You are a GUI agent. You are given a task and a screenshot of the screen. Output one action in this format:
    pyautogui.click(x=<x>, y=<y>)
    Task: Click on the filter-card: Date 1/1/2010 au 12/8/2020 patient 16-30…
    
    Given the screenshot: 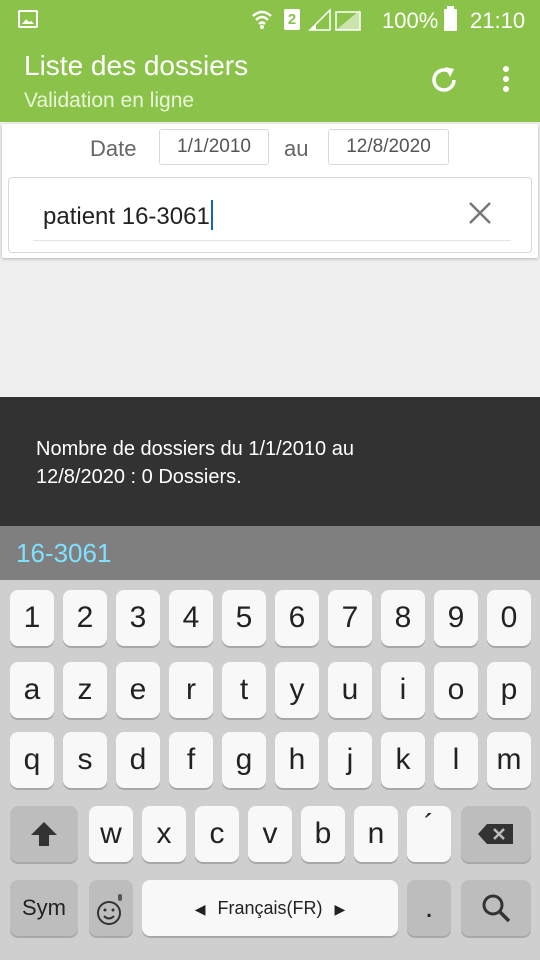 What is the action you would take?
    pyautogui.click(x=270, y=191)
    